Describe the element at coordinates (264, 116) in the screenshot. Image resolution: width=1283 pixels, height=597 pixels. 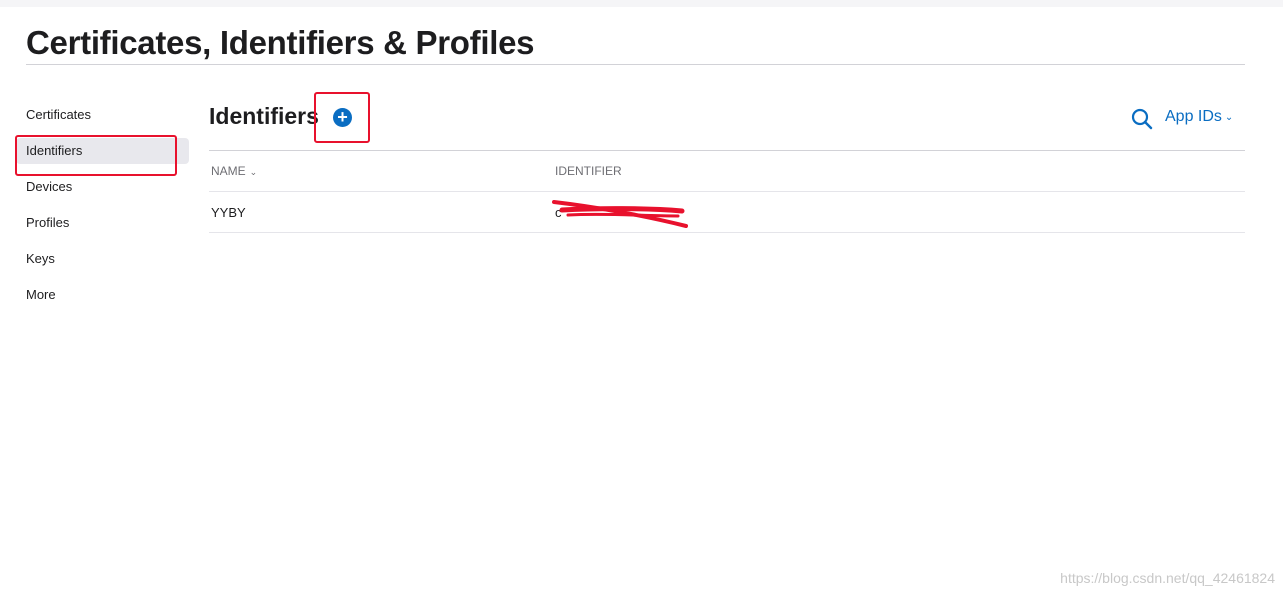
I see `section-title: Identifiers` at that location.